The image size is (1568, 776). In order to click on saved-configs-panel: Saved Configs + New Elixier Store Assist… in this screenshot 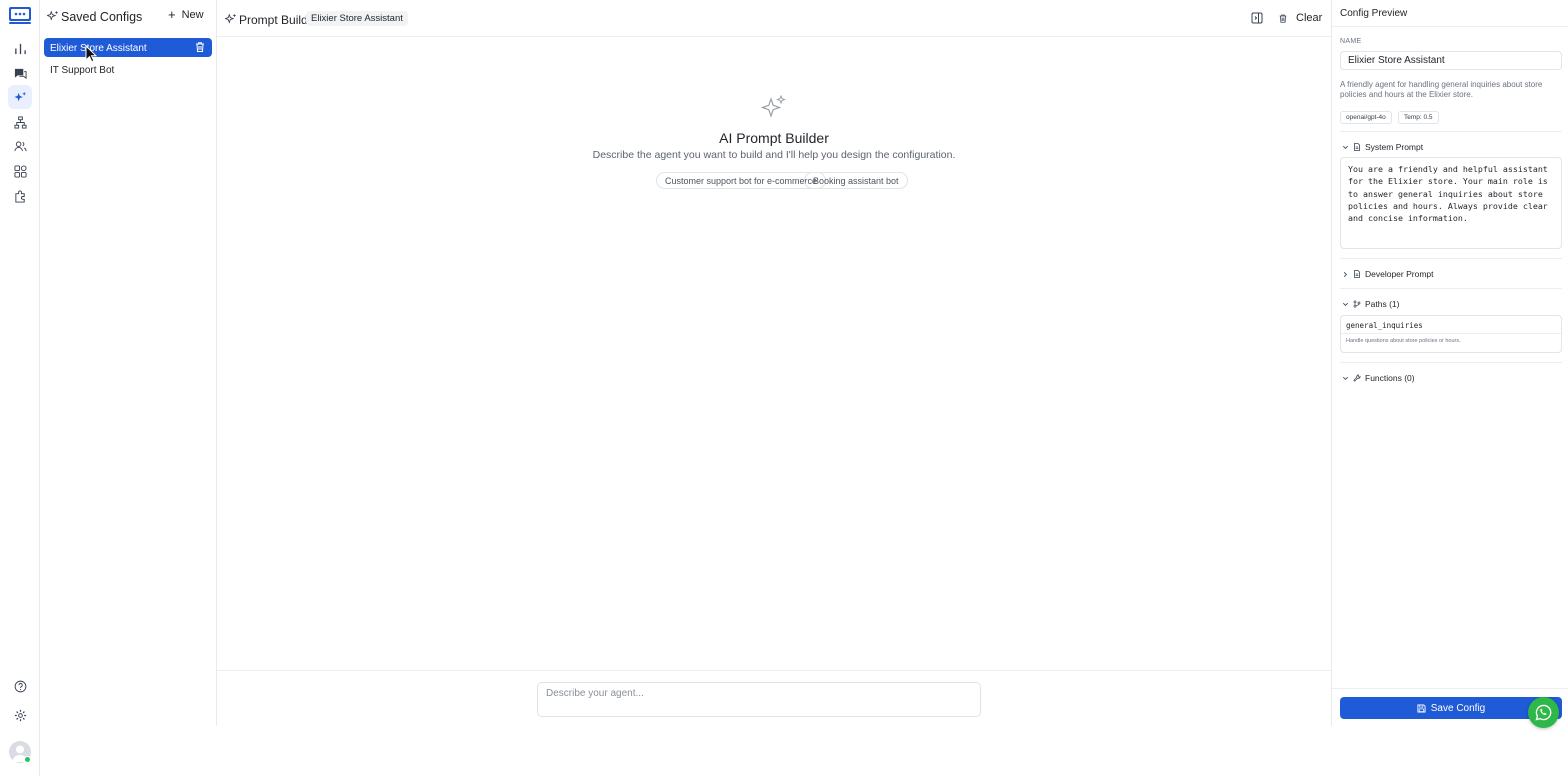, I will do `click(128, 363)`.